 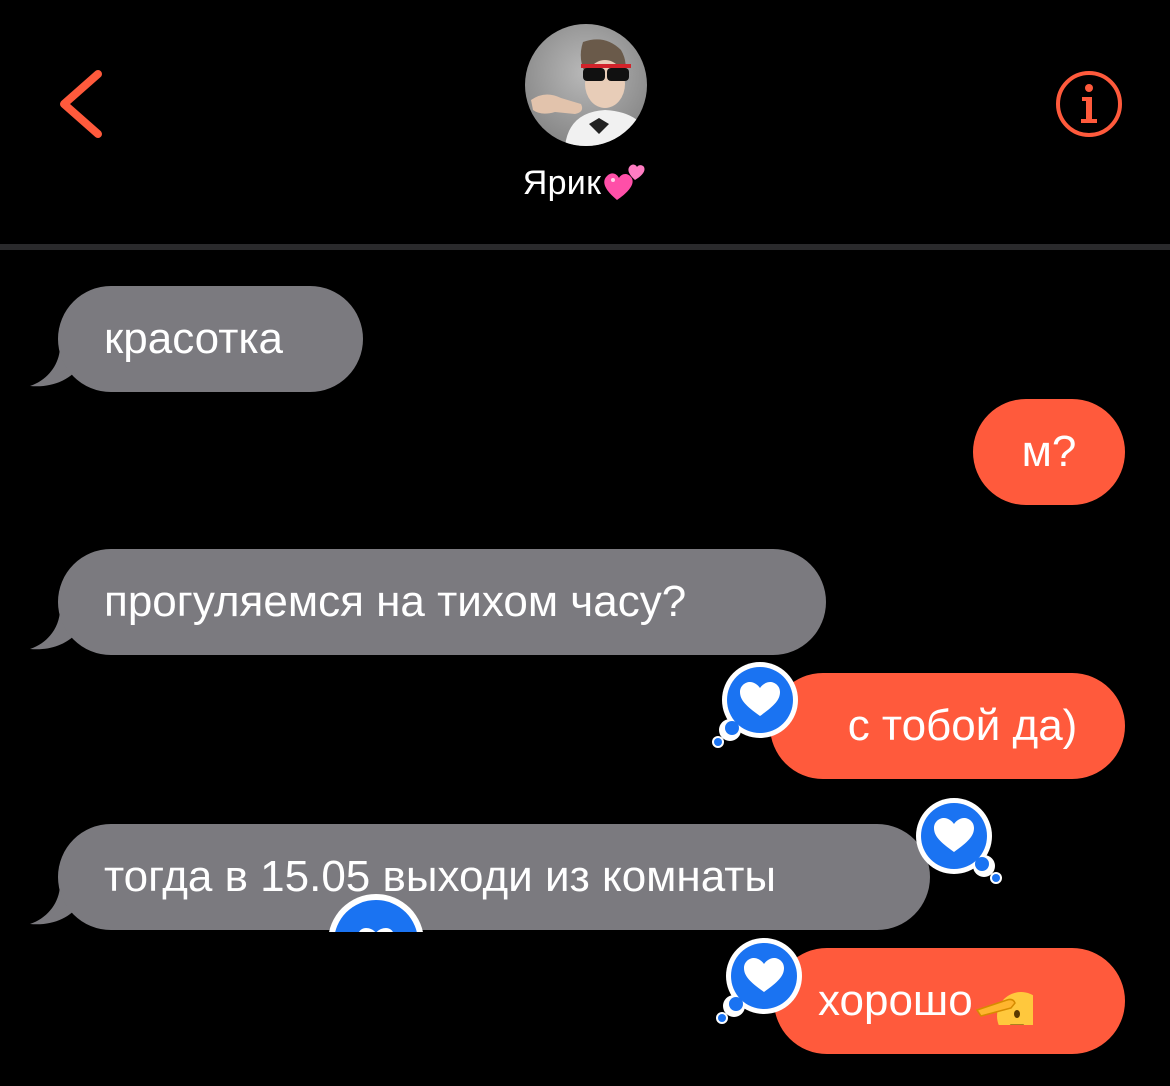 I want to click on message-text: красотка, so click(x=194, y=338).